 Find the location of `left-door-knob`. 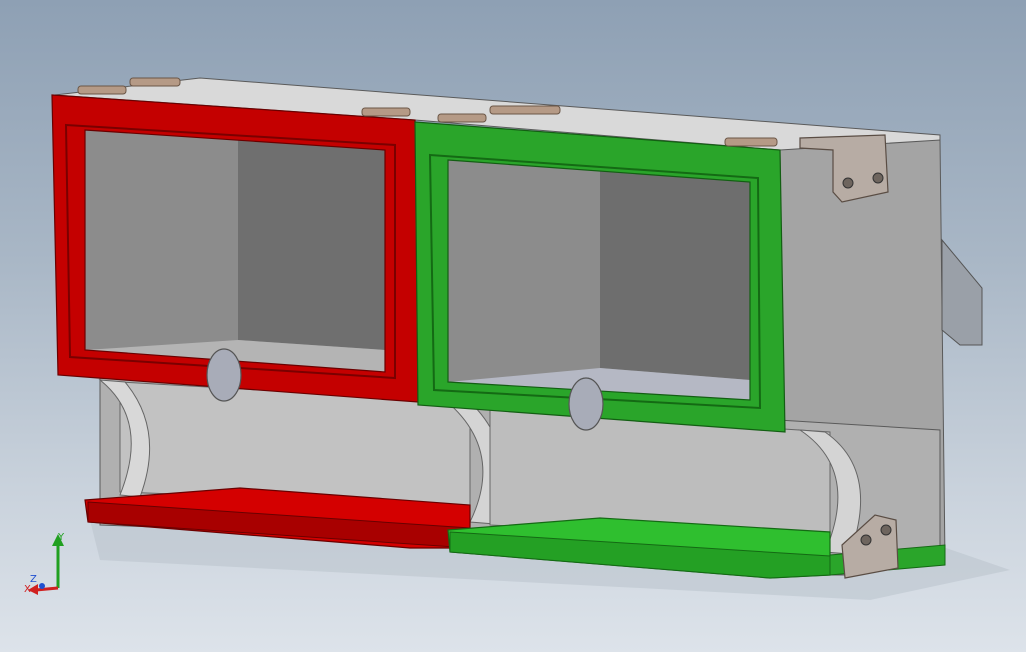

left-door-knob is located at coordinates (224, 375).